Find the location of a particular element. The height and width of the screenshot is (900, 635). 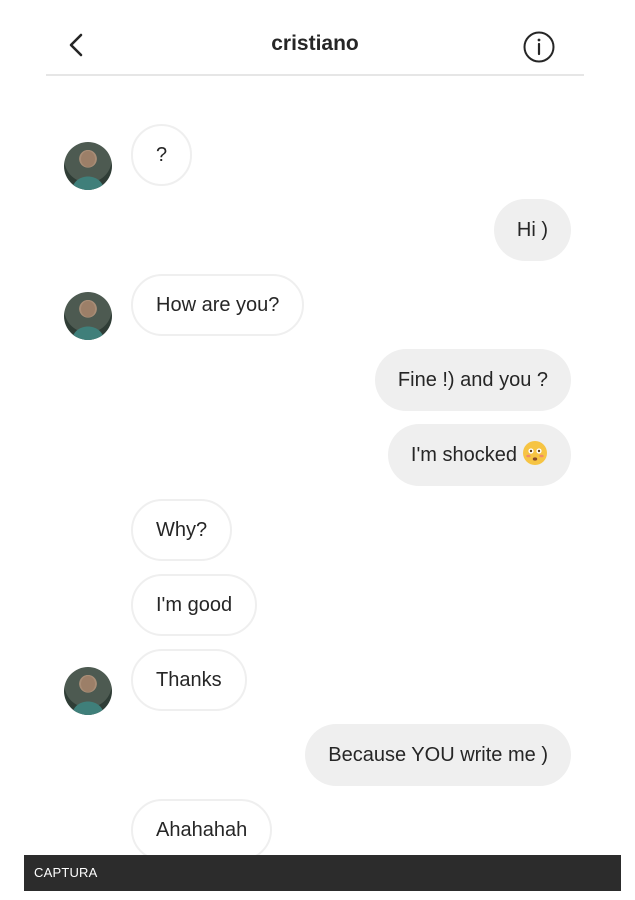

message-outgoing: Hi ) is located at coordinates (532, 230).